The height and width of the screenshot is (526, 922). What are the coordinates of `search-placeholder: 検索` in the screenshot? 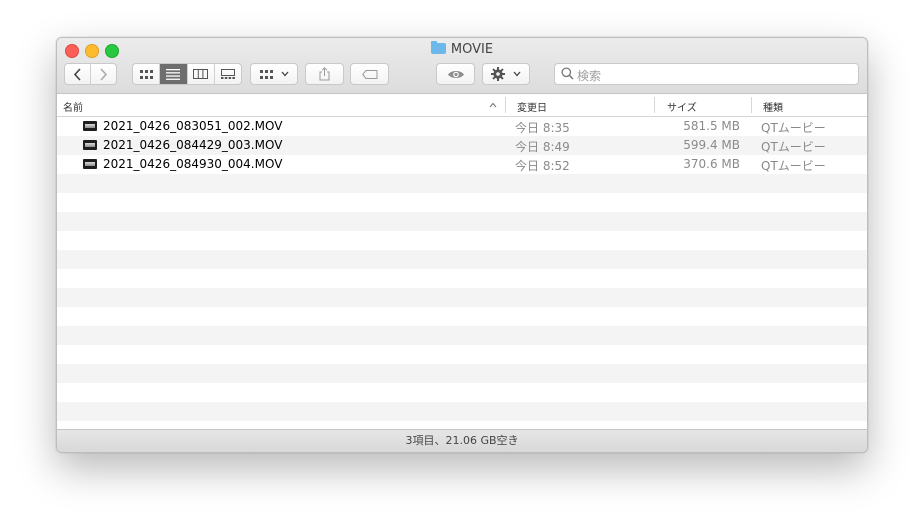 It's located at (589, 76).